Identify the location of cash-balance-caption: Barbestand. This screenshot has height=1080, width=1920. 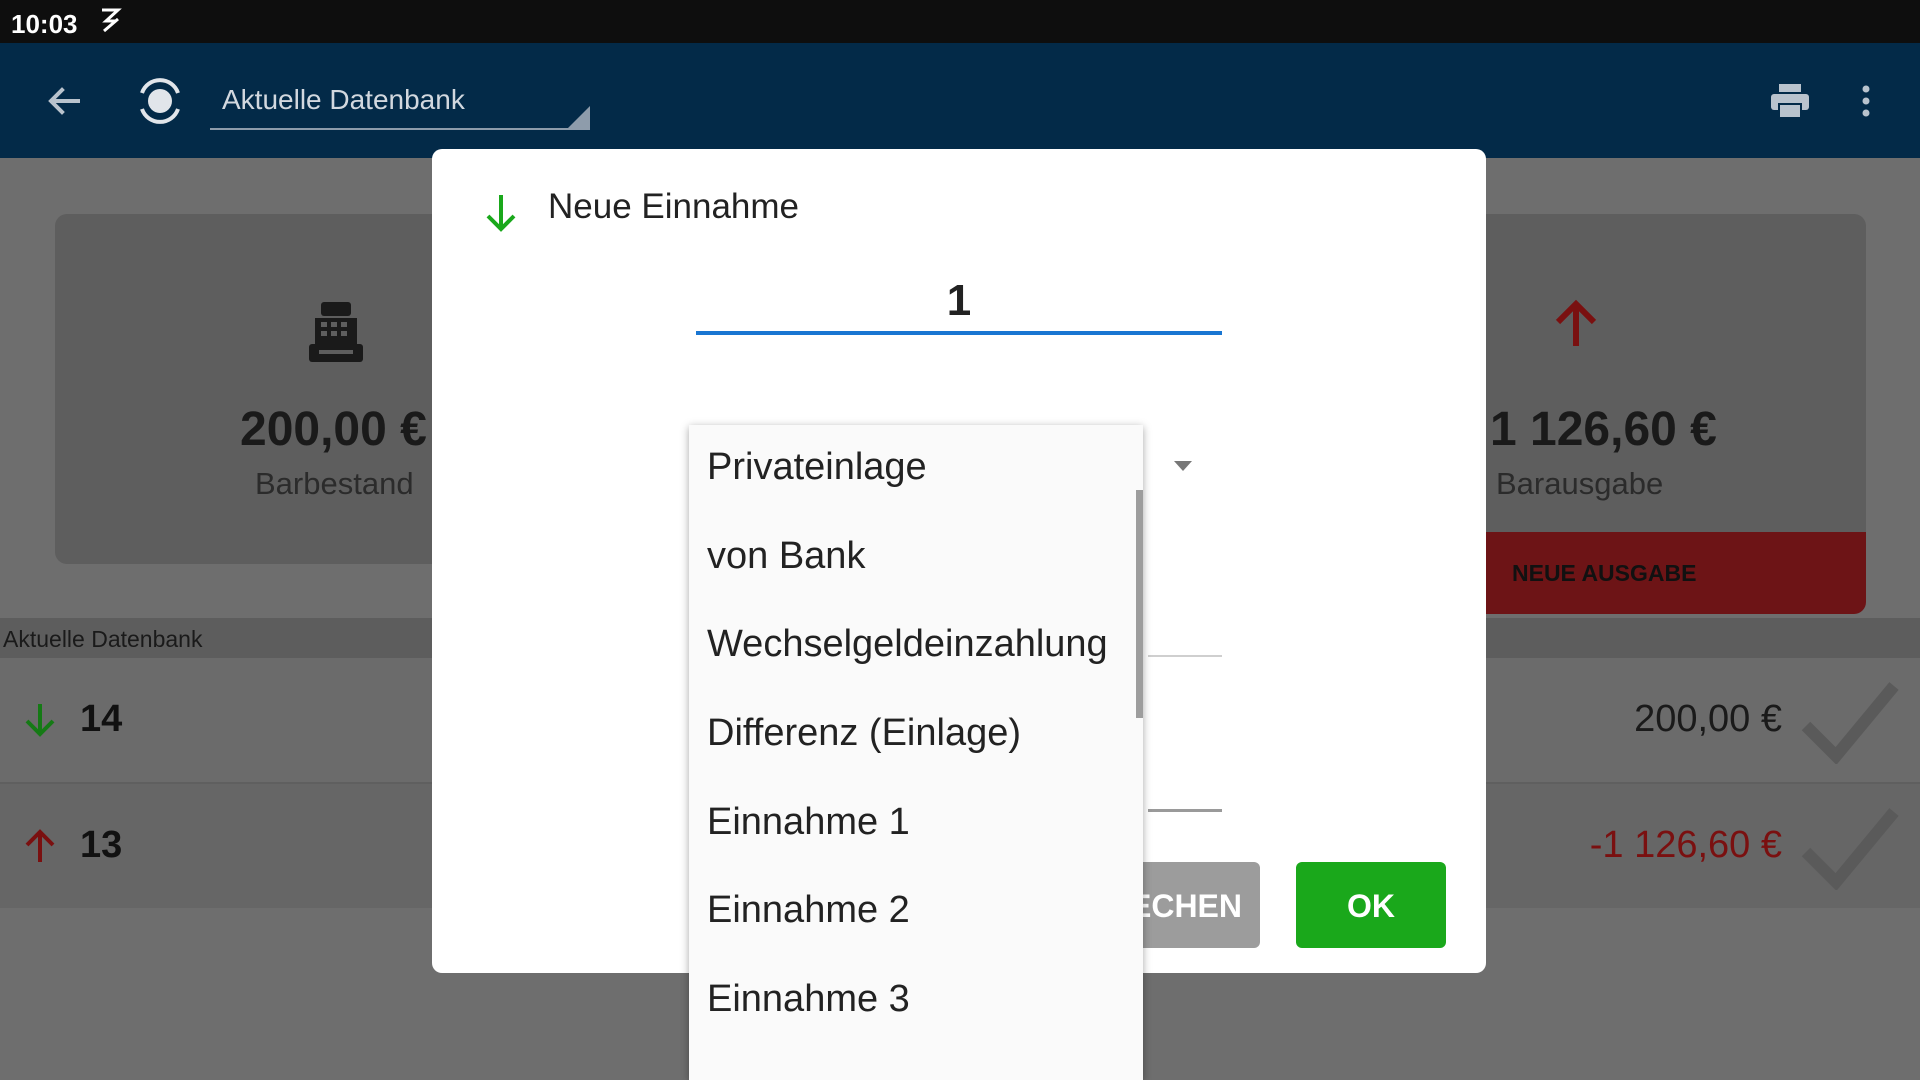
(334, 483).